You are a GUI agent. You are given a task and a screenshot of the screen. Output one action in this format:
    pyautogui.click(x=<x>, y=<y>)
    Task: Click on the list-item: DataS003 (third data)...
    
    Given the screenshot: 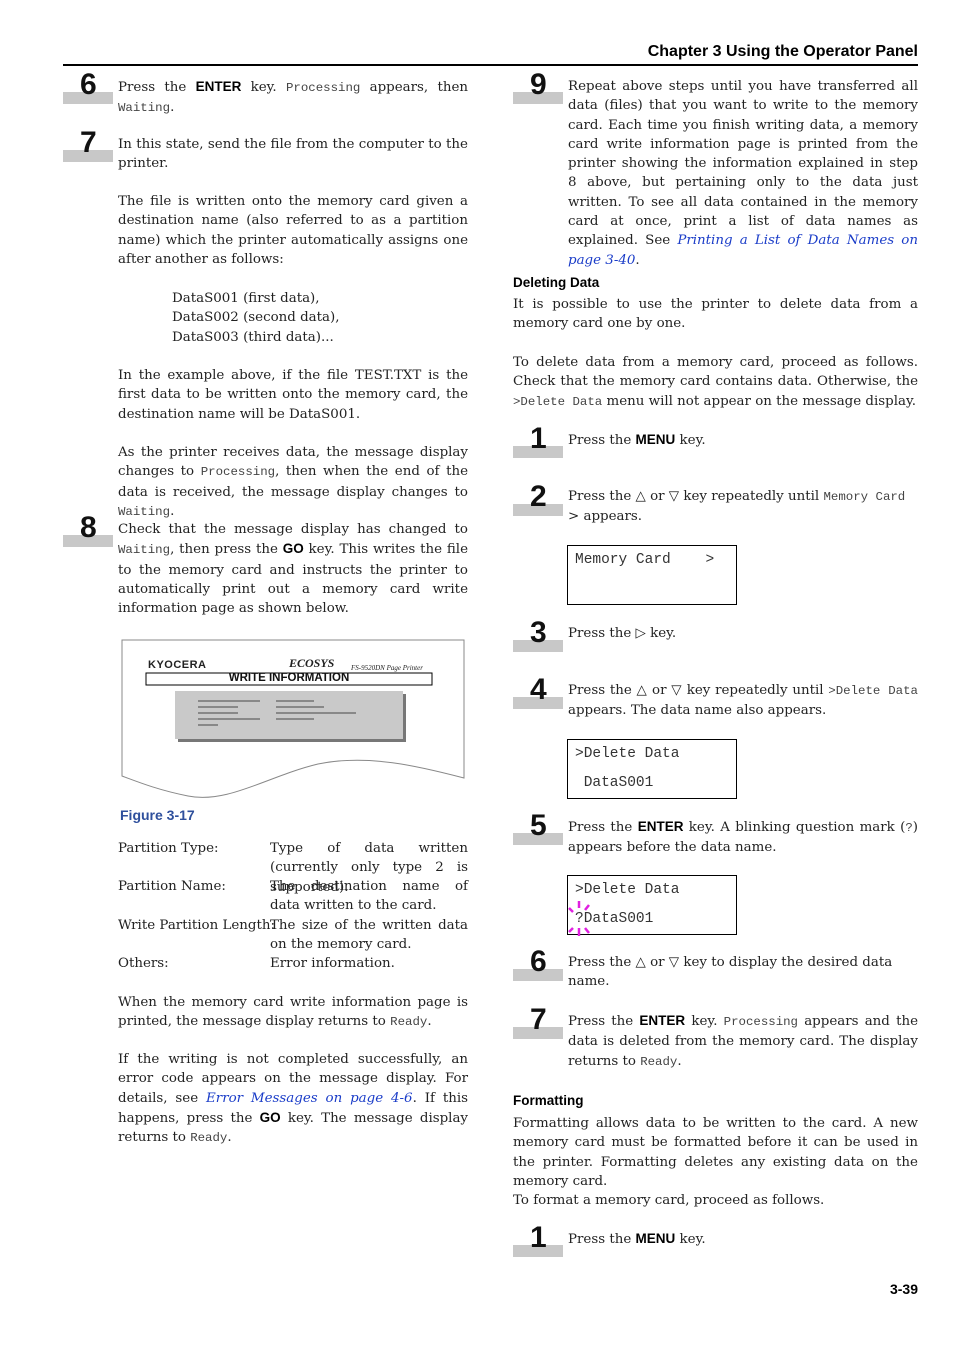 What is the action you would take?
    pyautogui.click(x=253, y=337)
    